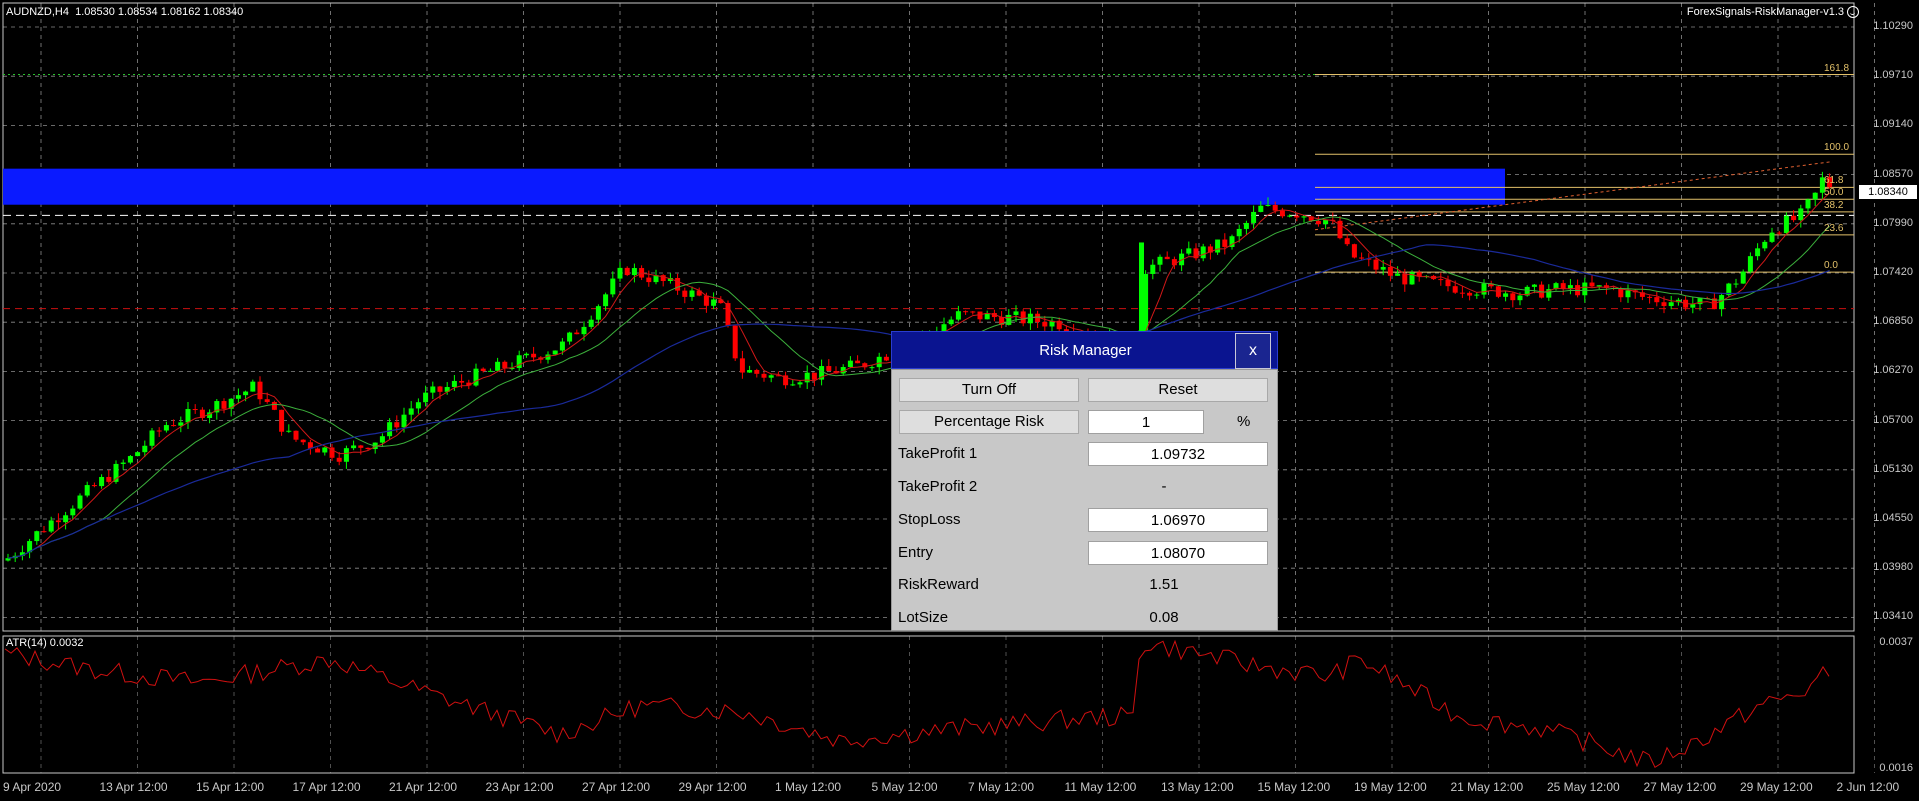  What do you see at coordinates (1146, 422) in the screenshot?
I see `percentage-risk-input` at bounding box center [1146, 422].